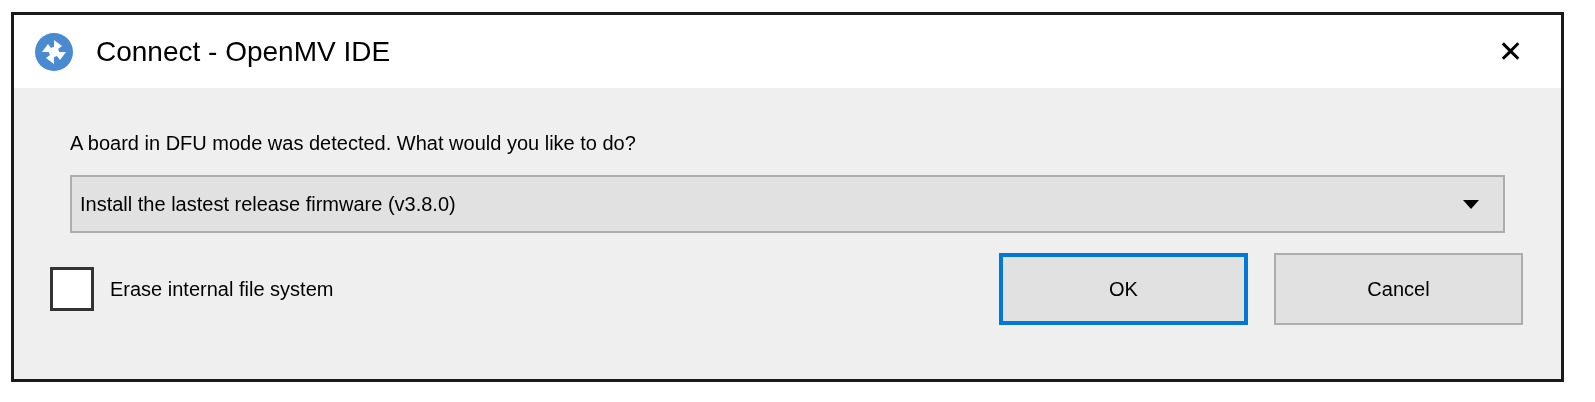 The image size is (1595, 402). I want to click on dialog-button: Cancel, so click(1398, 289).